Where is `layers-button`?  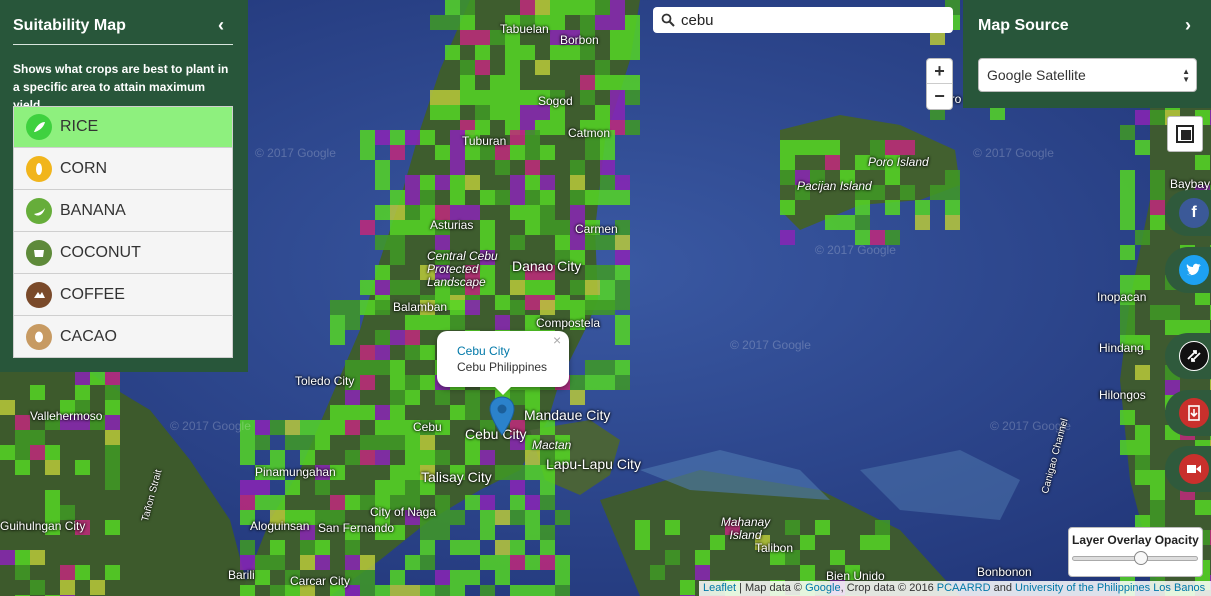 layers-button is located at coordinates (1185, 134).